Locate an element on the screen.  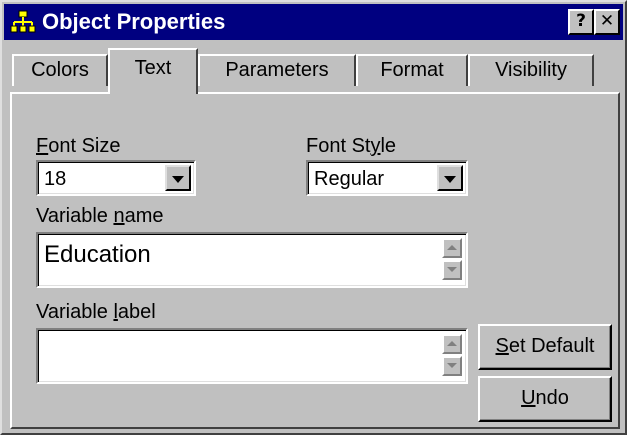
tab-colors: Colors is located at coordinates (60, 70).